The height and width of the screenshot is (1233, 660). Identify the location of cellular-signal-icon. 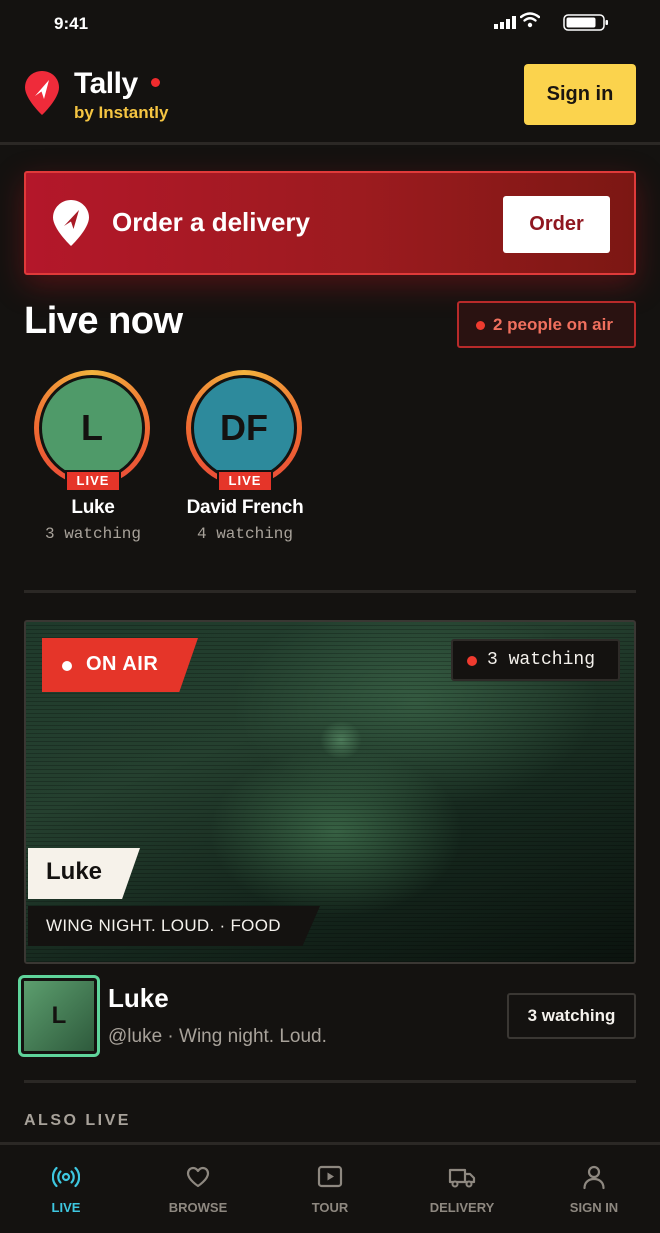
(505, 22).